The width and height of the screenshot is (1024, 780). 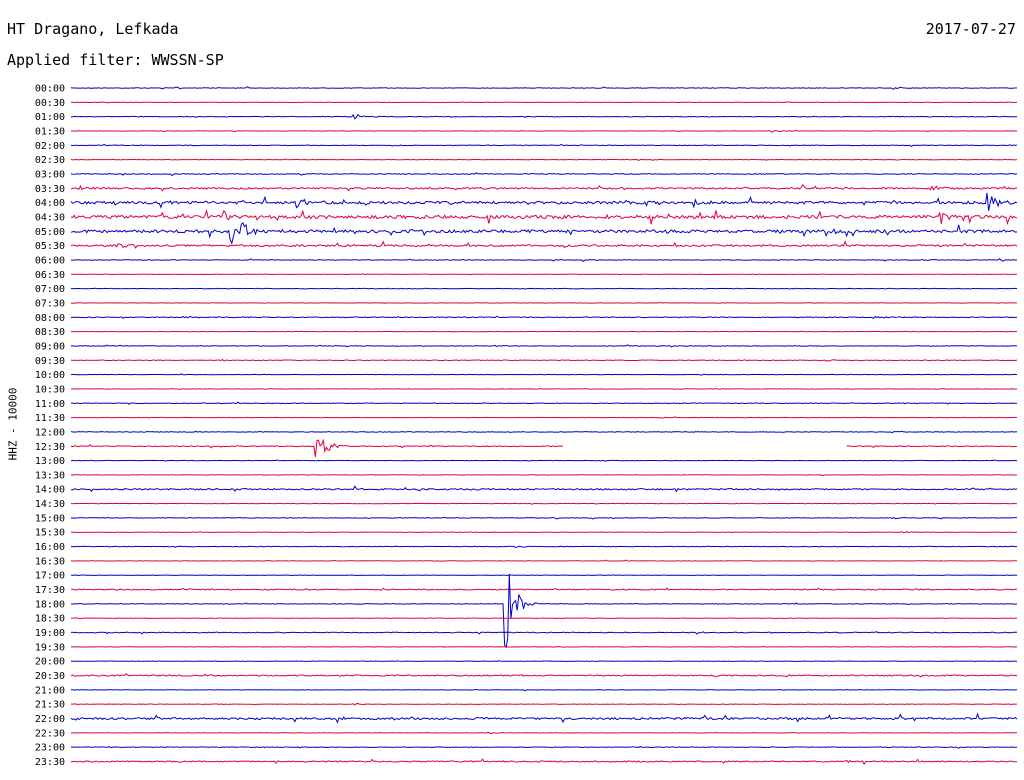 I want to click on row-time-label: 15:00, so click(x=50, y=518).